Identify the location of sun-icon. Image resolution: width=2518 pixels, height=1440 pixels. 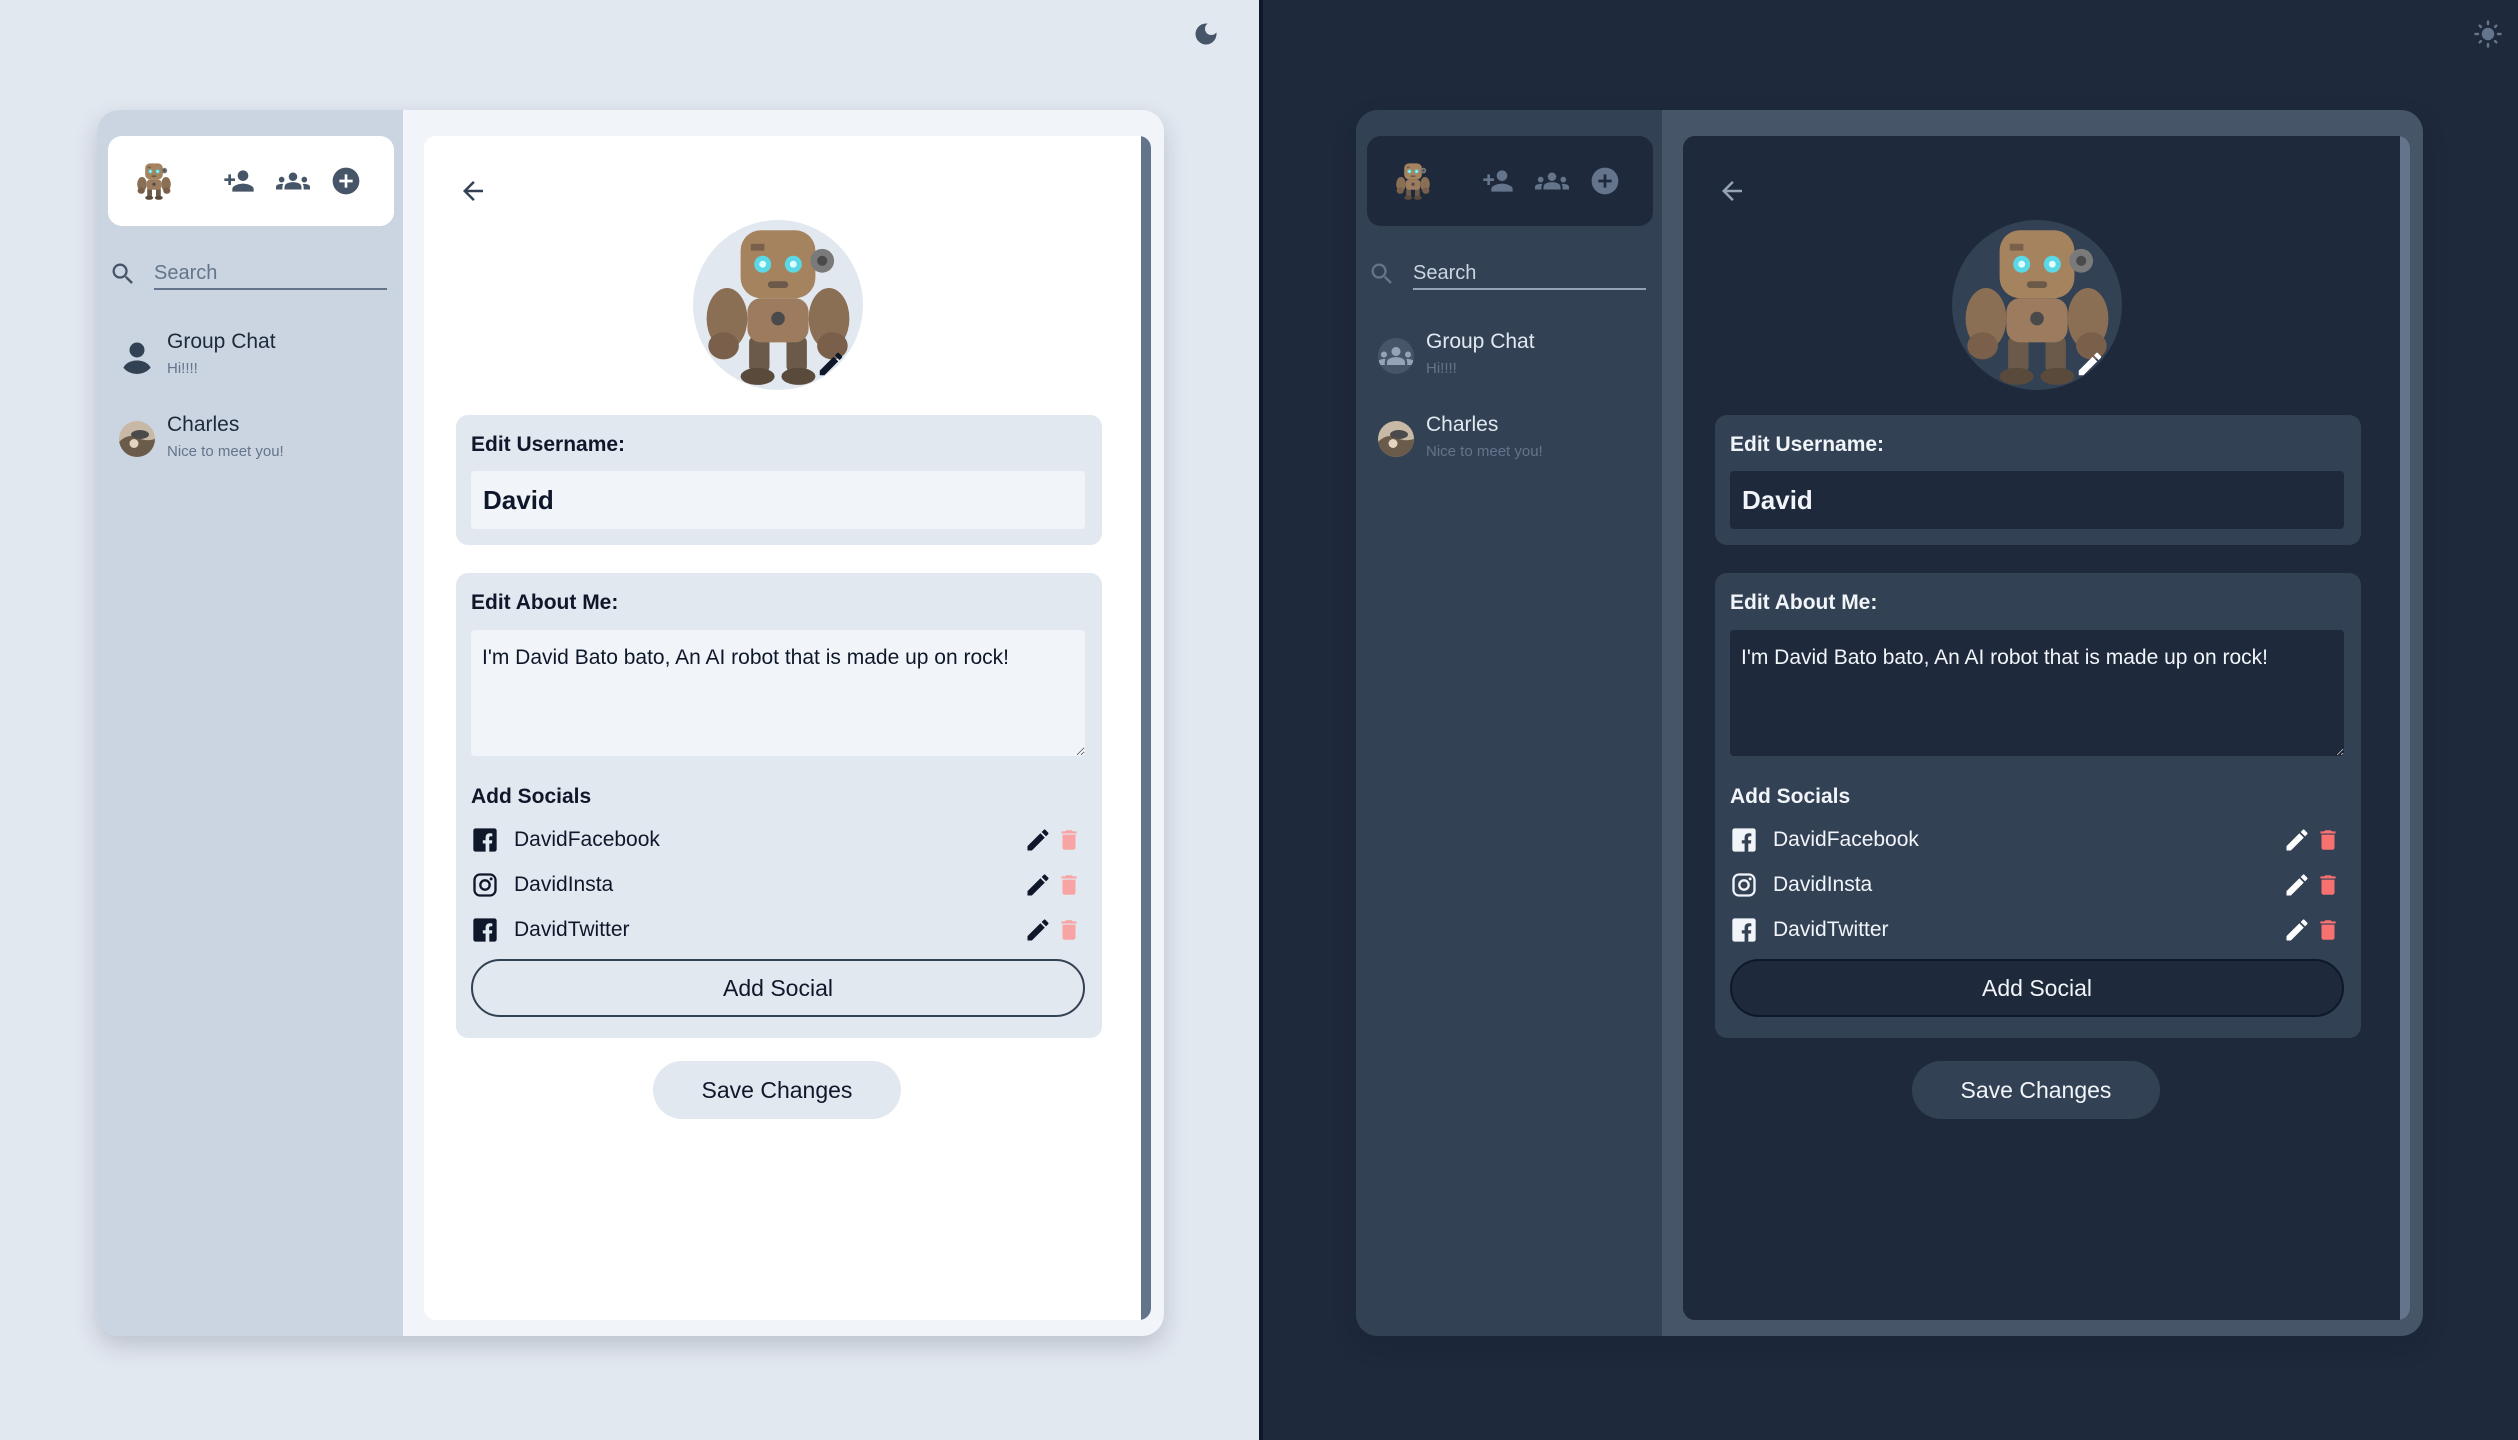
(2488, 34).